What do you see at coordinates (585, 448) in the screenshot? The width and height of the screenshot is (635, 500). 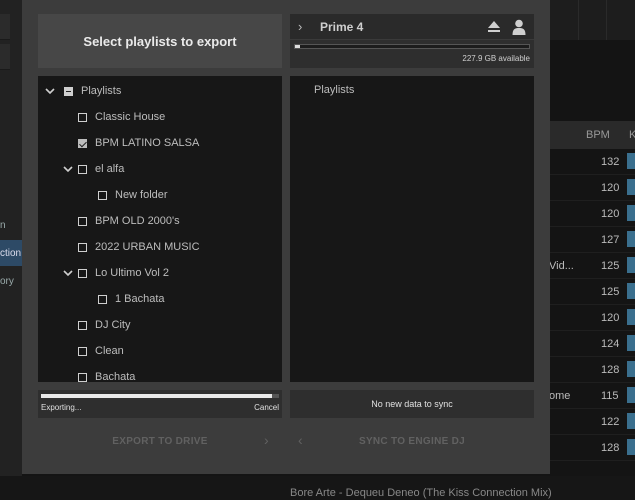 I see `bg-table-row: 128` at bounding box center [585, 448].